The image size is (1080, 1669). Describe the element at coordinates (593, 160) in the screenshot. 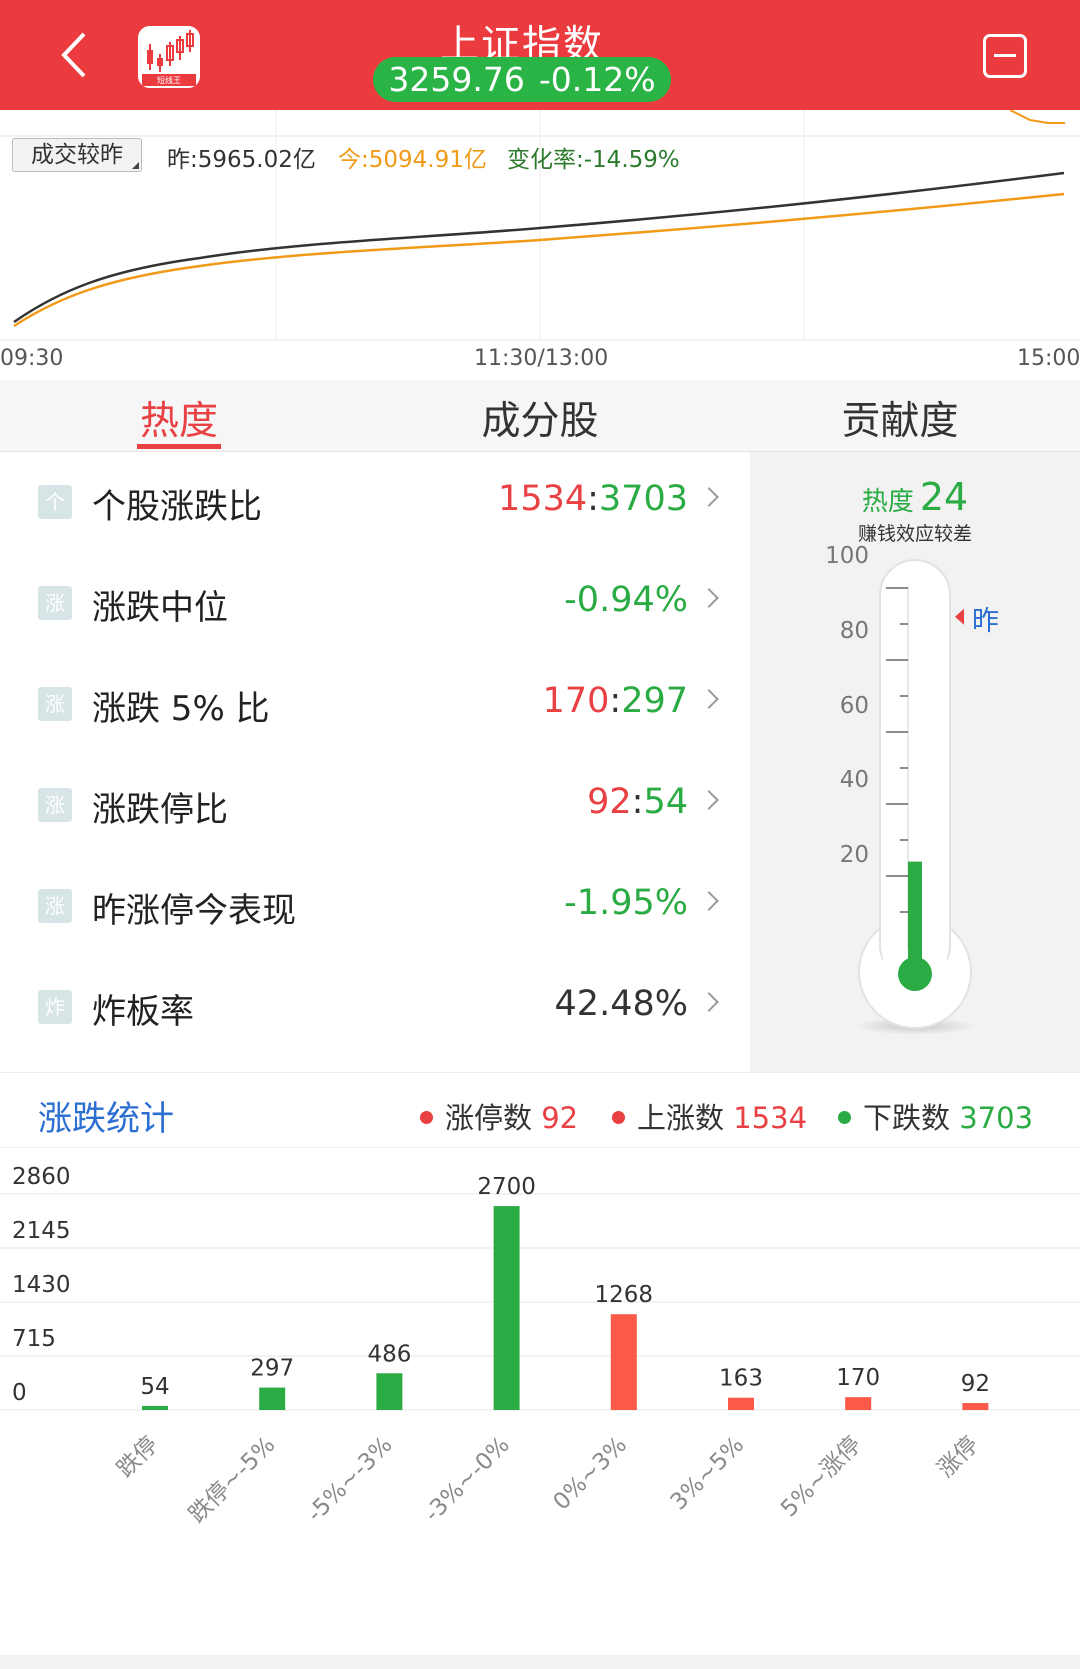

I see `volume-change-rate: 变化率:-14.59%` at that location.